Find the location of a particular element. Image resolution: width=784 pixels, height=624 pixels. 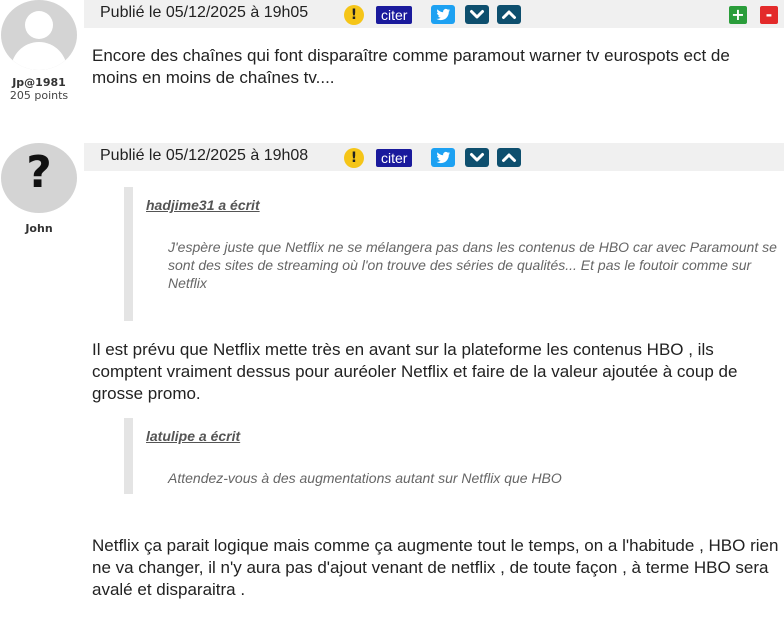

avatar-head-shape is located at coordinates (39, 25).